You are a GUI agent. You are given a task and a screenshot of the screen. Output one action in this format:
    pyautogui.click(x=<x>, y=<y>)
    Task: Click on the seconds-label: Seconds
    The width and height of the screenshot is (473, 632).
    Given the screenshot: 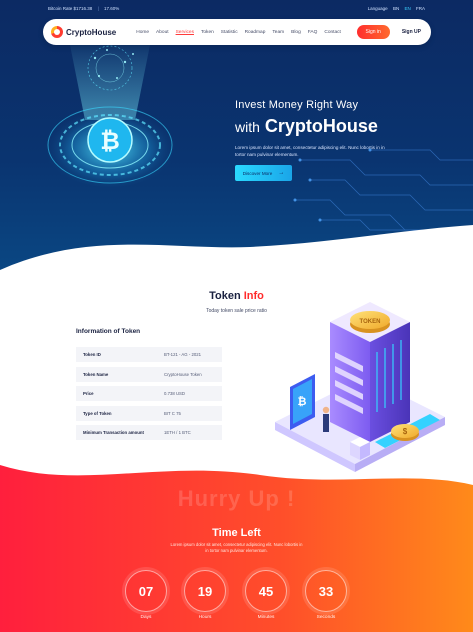 What is the action you would take?
    pyautogui.click(x=326, y=617)
    